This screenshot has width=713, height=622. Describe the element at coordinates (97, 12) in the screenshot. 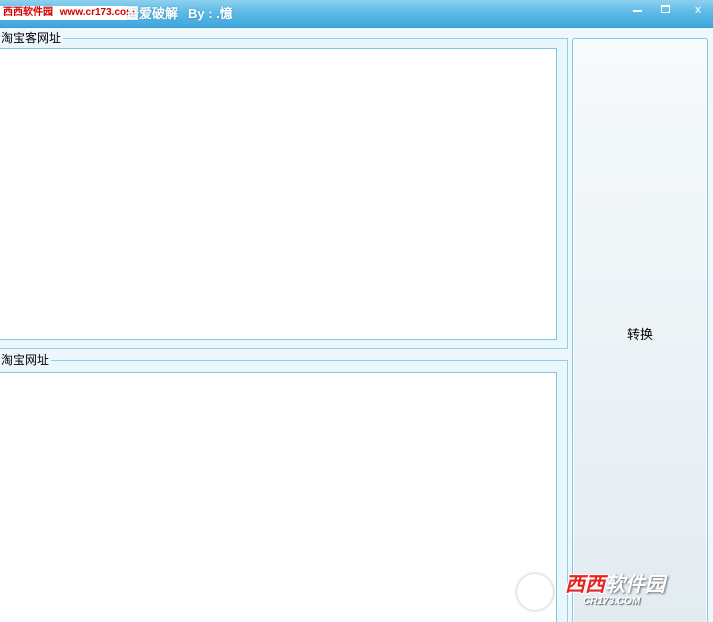

I see `watermark-site-url: www.cr173.com` at that location.